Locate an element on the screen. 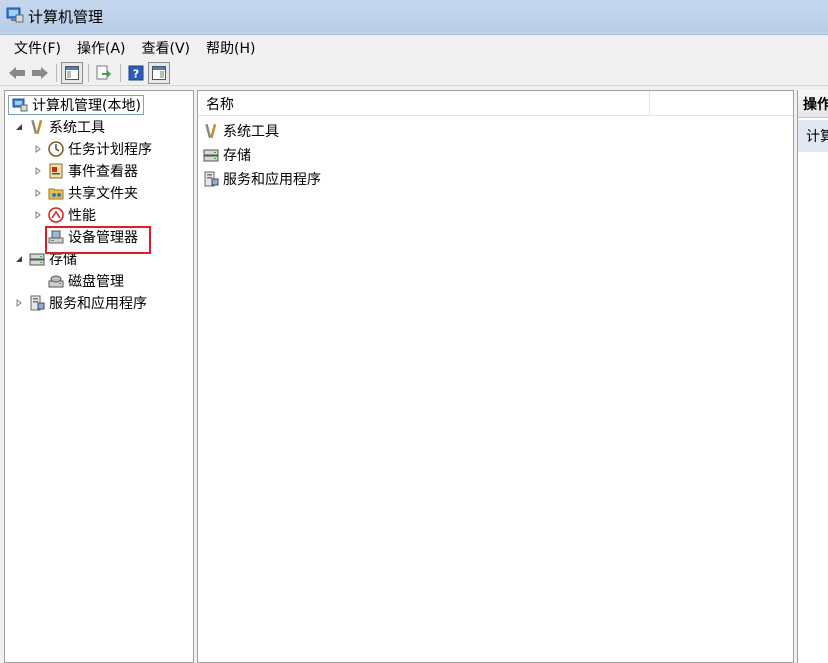 This screenshot has width=828, height=663. tree-item-system-tools: 系统工具 is located at coordinates (59, 127).